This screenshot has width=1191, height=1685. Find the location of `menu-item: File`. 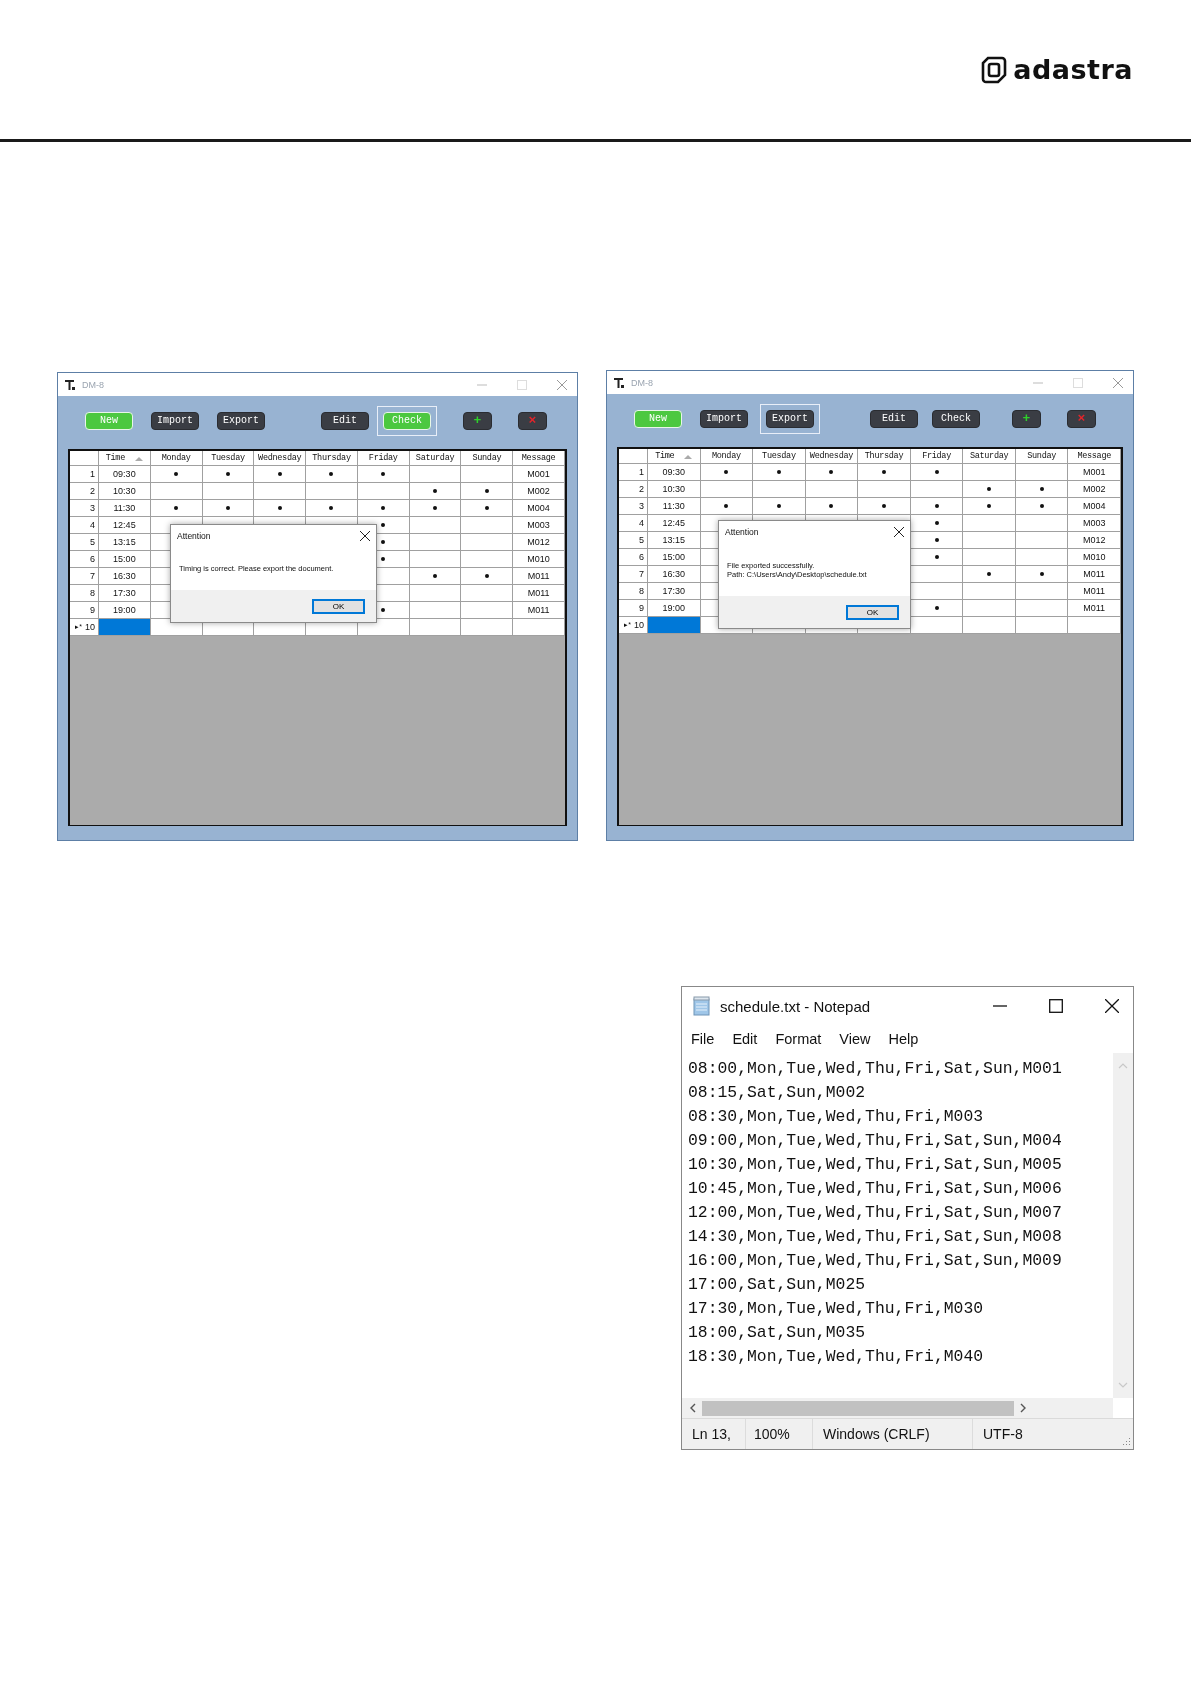

menu-item: File is located at coordinates (703, 1039).